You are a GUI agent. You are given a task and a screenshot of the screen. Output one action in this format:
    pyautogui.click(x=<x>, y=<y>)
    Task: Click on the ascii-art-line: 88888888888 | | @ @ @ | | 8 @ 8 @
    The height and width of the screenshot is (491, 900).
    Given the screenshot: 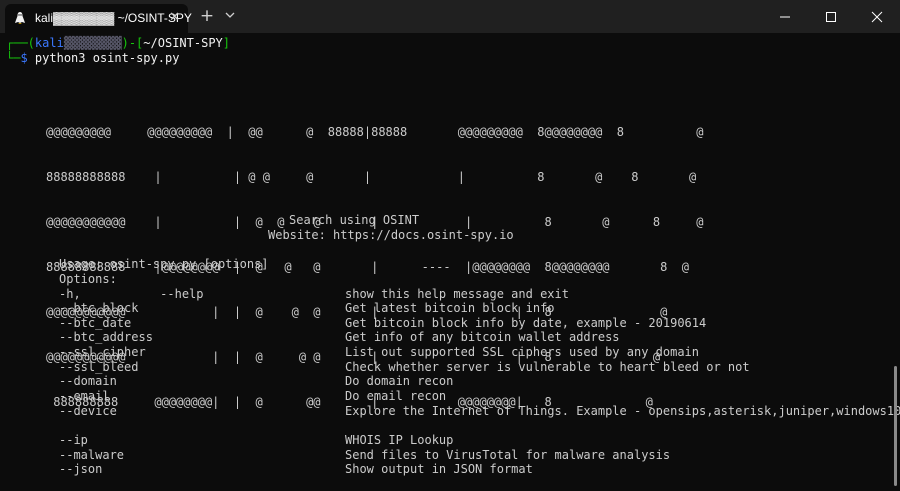 What is the action you would take?
    pyautogui.click(x=371, y=177)
    